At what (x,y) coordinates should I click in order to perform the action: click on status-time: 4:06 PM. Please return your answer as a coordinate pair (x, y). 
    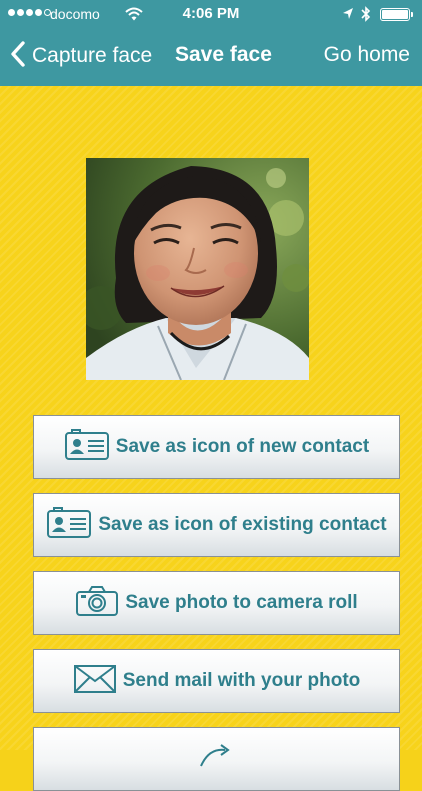
    Looking at the image, I should click on (211, 13).